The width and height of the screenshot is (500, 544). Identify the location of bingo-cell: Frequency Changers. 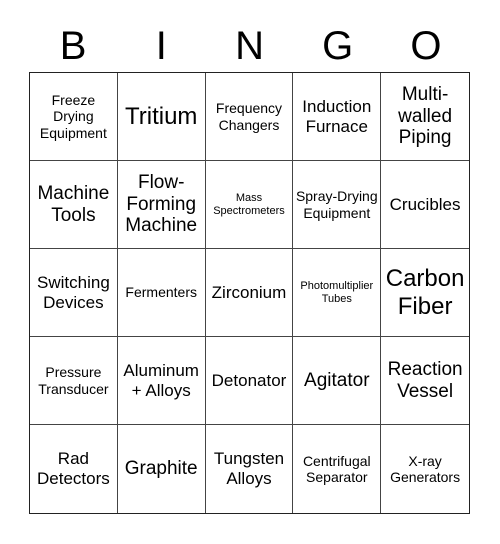
(249, 117).